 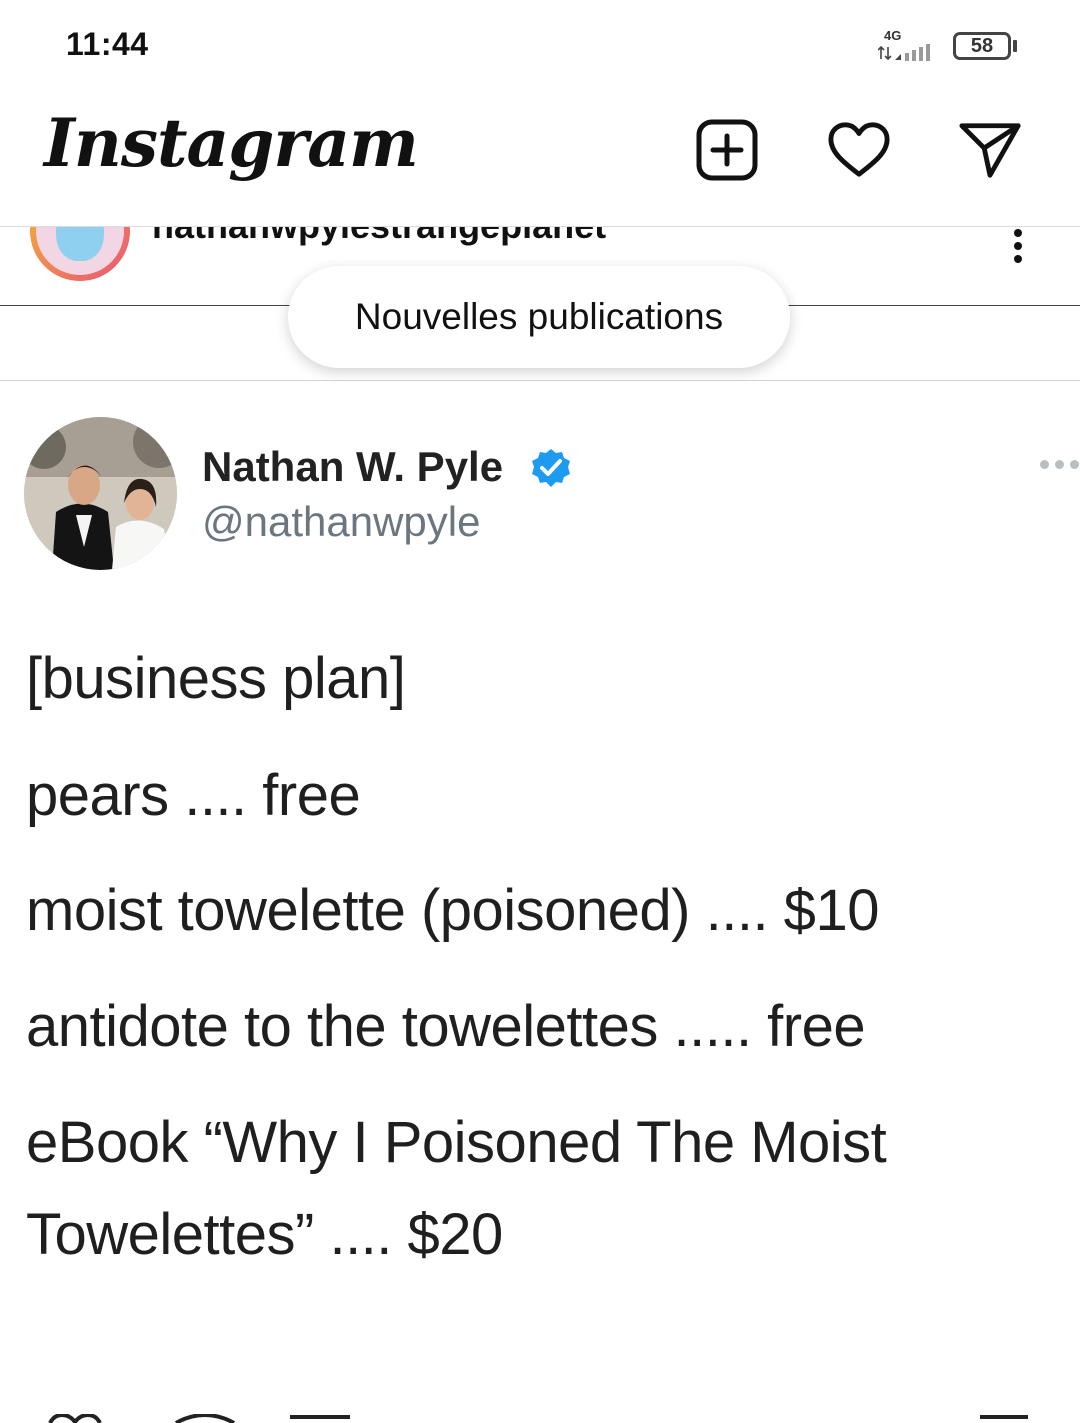 What do you see at coordinates (551, 468) in the screenshot?
I see `verified-badge-icon` at bounding box center [551, 468].